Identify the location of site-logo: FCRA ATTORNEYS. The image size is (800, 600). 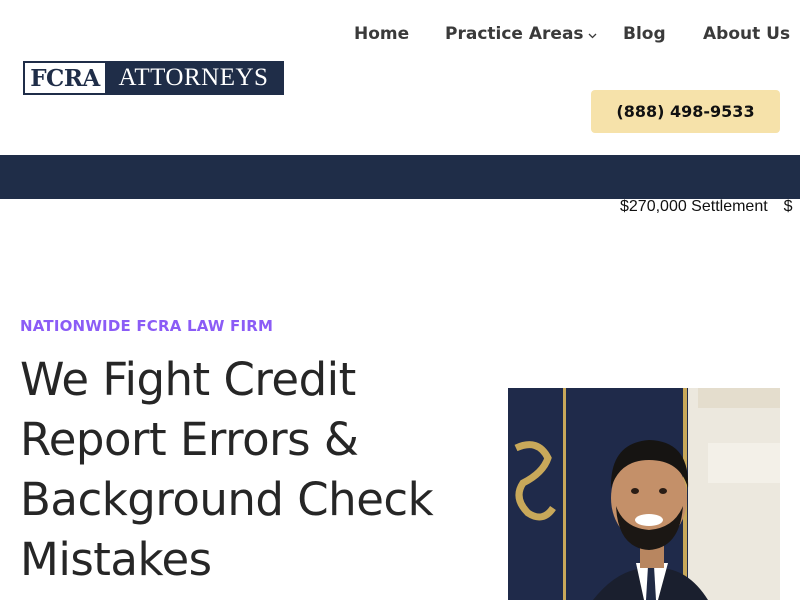
(153, 78).